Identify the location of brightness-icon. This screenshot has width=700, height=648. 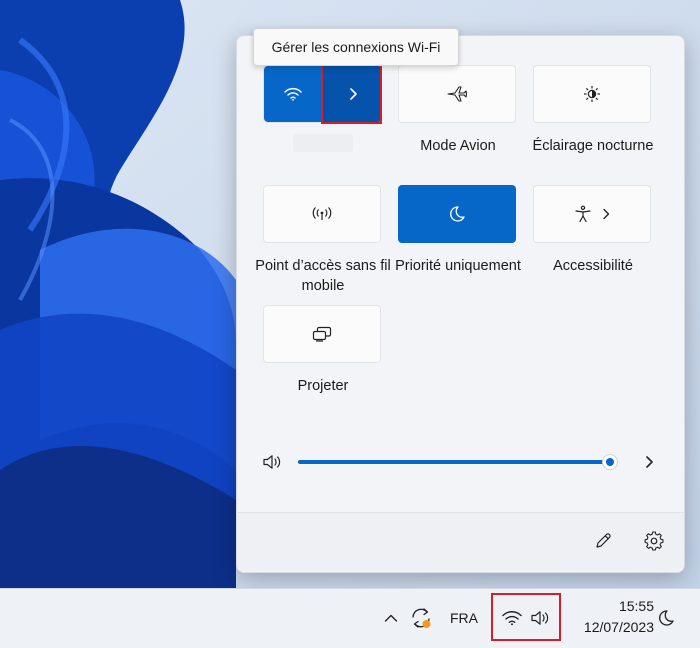
(592, 94).